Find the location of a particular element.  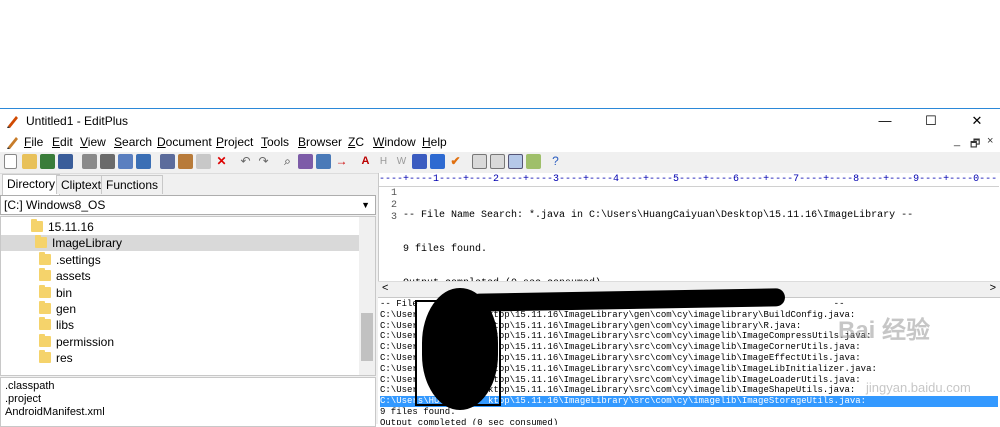

font-icon: A is located at coordinates (365, 161).